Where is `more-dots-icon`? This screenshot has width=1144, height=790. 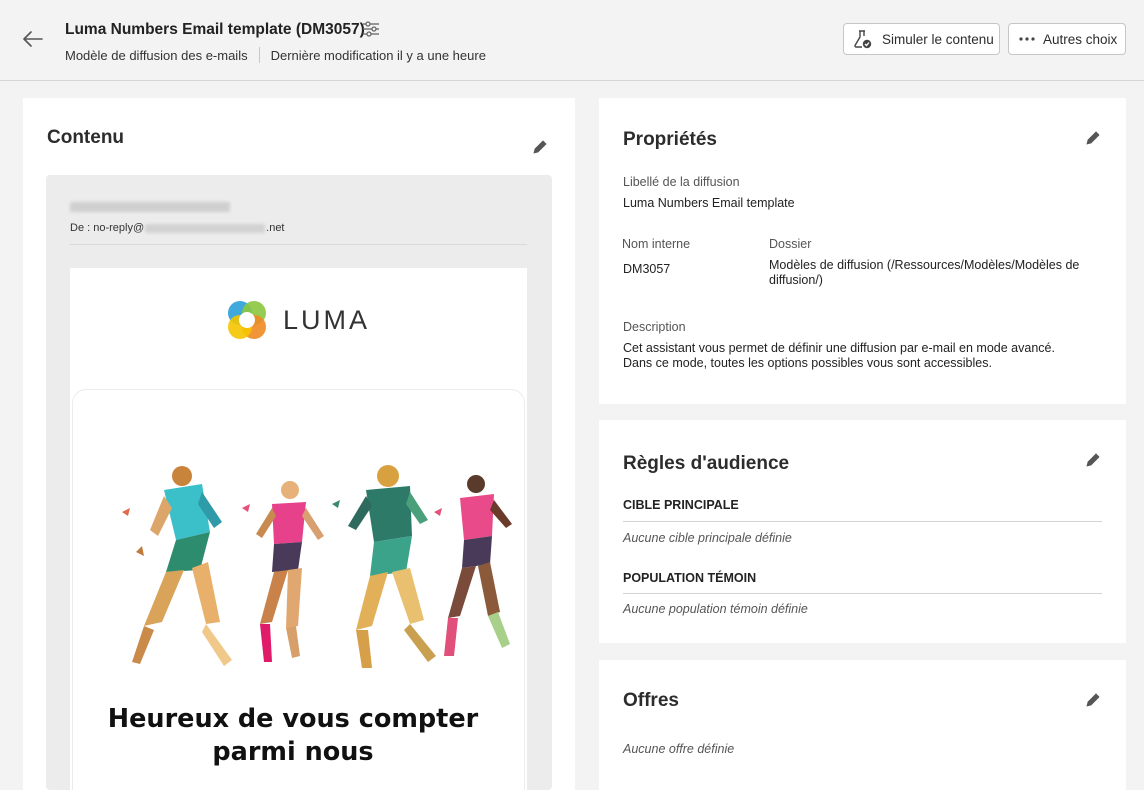
more-dots-icon is located at coordinates (1027, 39).